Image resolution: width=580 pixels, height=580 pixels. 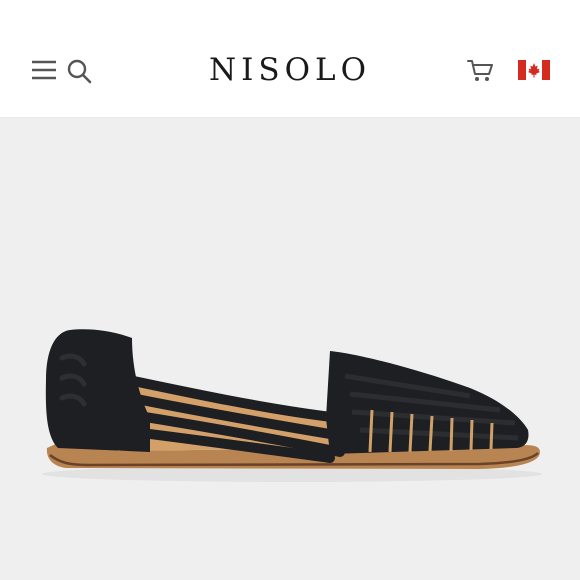 I want to click on country-selector, so click(x=534, y=70).